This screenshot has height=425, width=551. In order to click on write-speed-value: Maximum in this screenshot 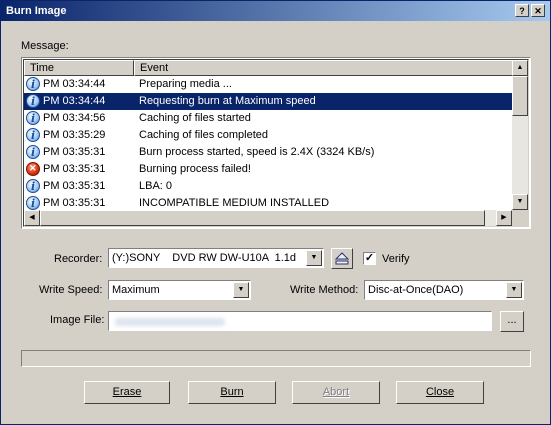, I will do `click(136, 290)`.